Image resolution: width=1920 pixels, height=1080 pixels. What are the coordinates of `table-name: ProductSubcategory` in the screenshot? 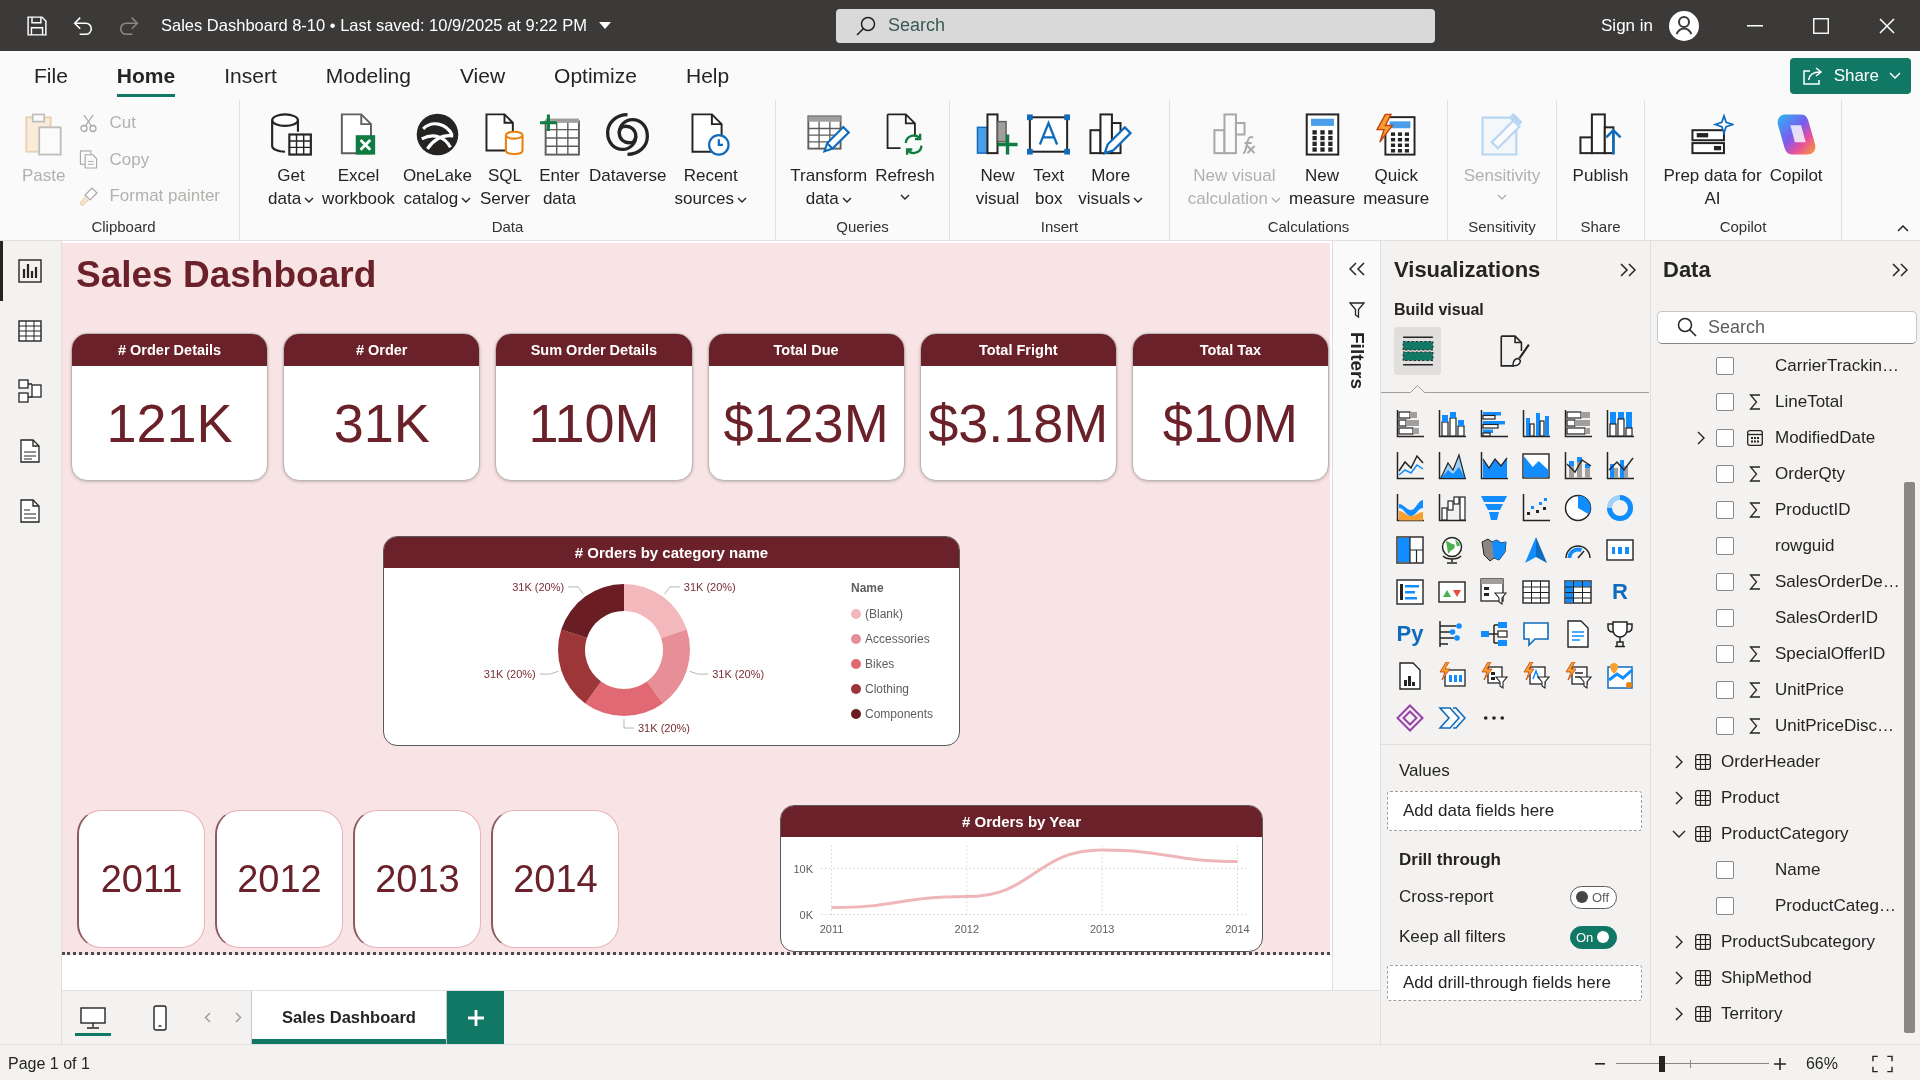 It's located at (1798, 942).